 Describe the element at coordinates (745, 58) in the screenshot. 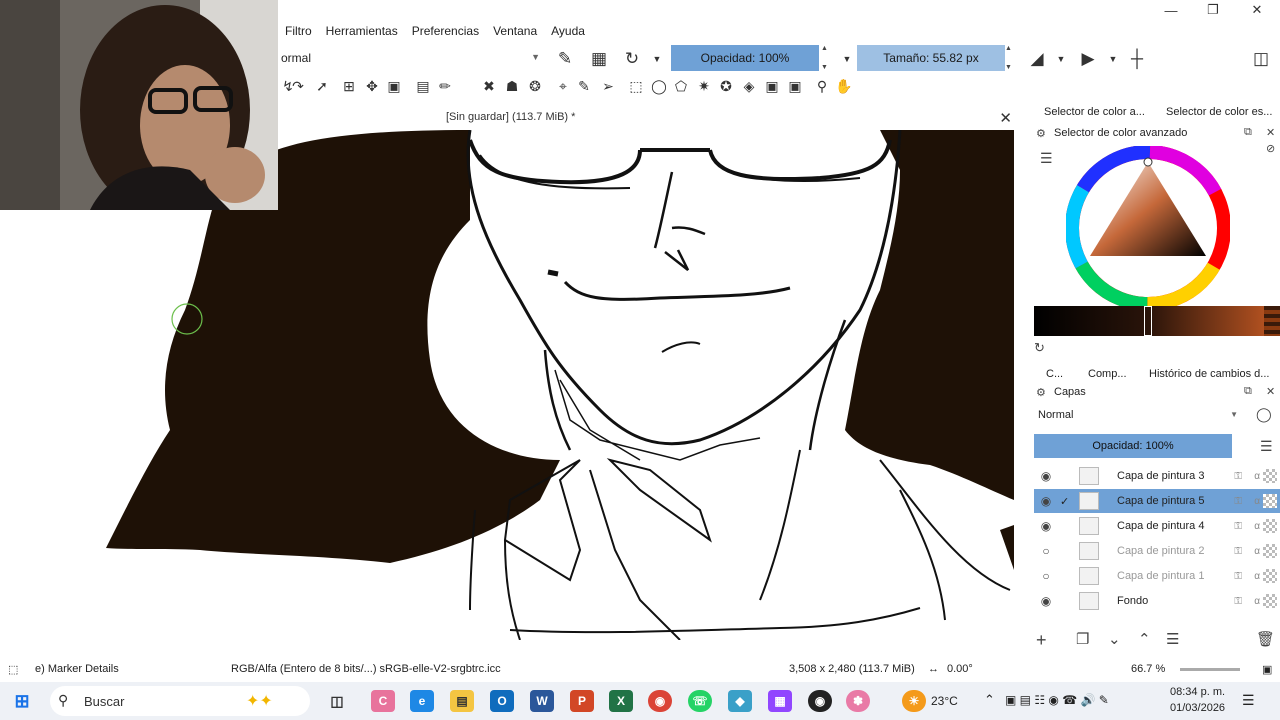

I see `opacity-slider: Opacidad: 100%` at that location.